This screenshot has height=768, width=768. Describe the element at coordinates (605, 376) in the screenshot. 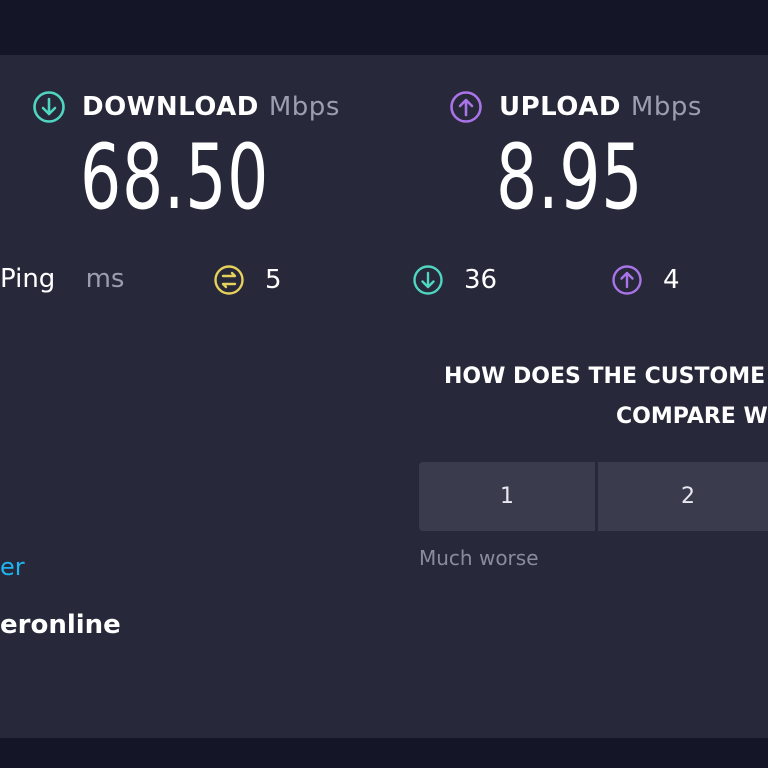

I see `survey-question-line1: HOW DOES THE CUSTOME` at that location.